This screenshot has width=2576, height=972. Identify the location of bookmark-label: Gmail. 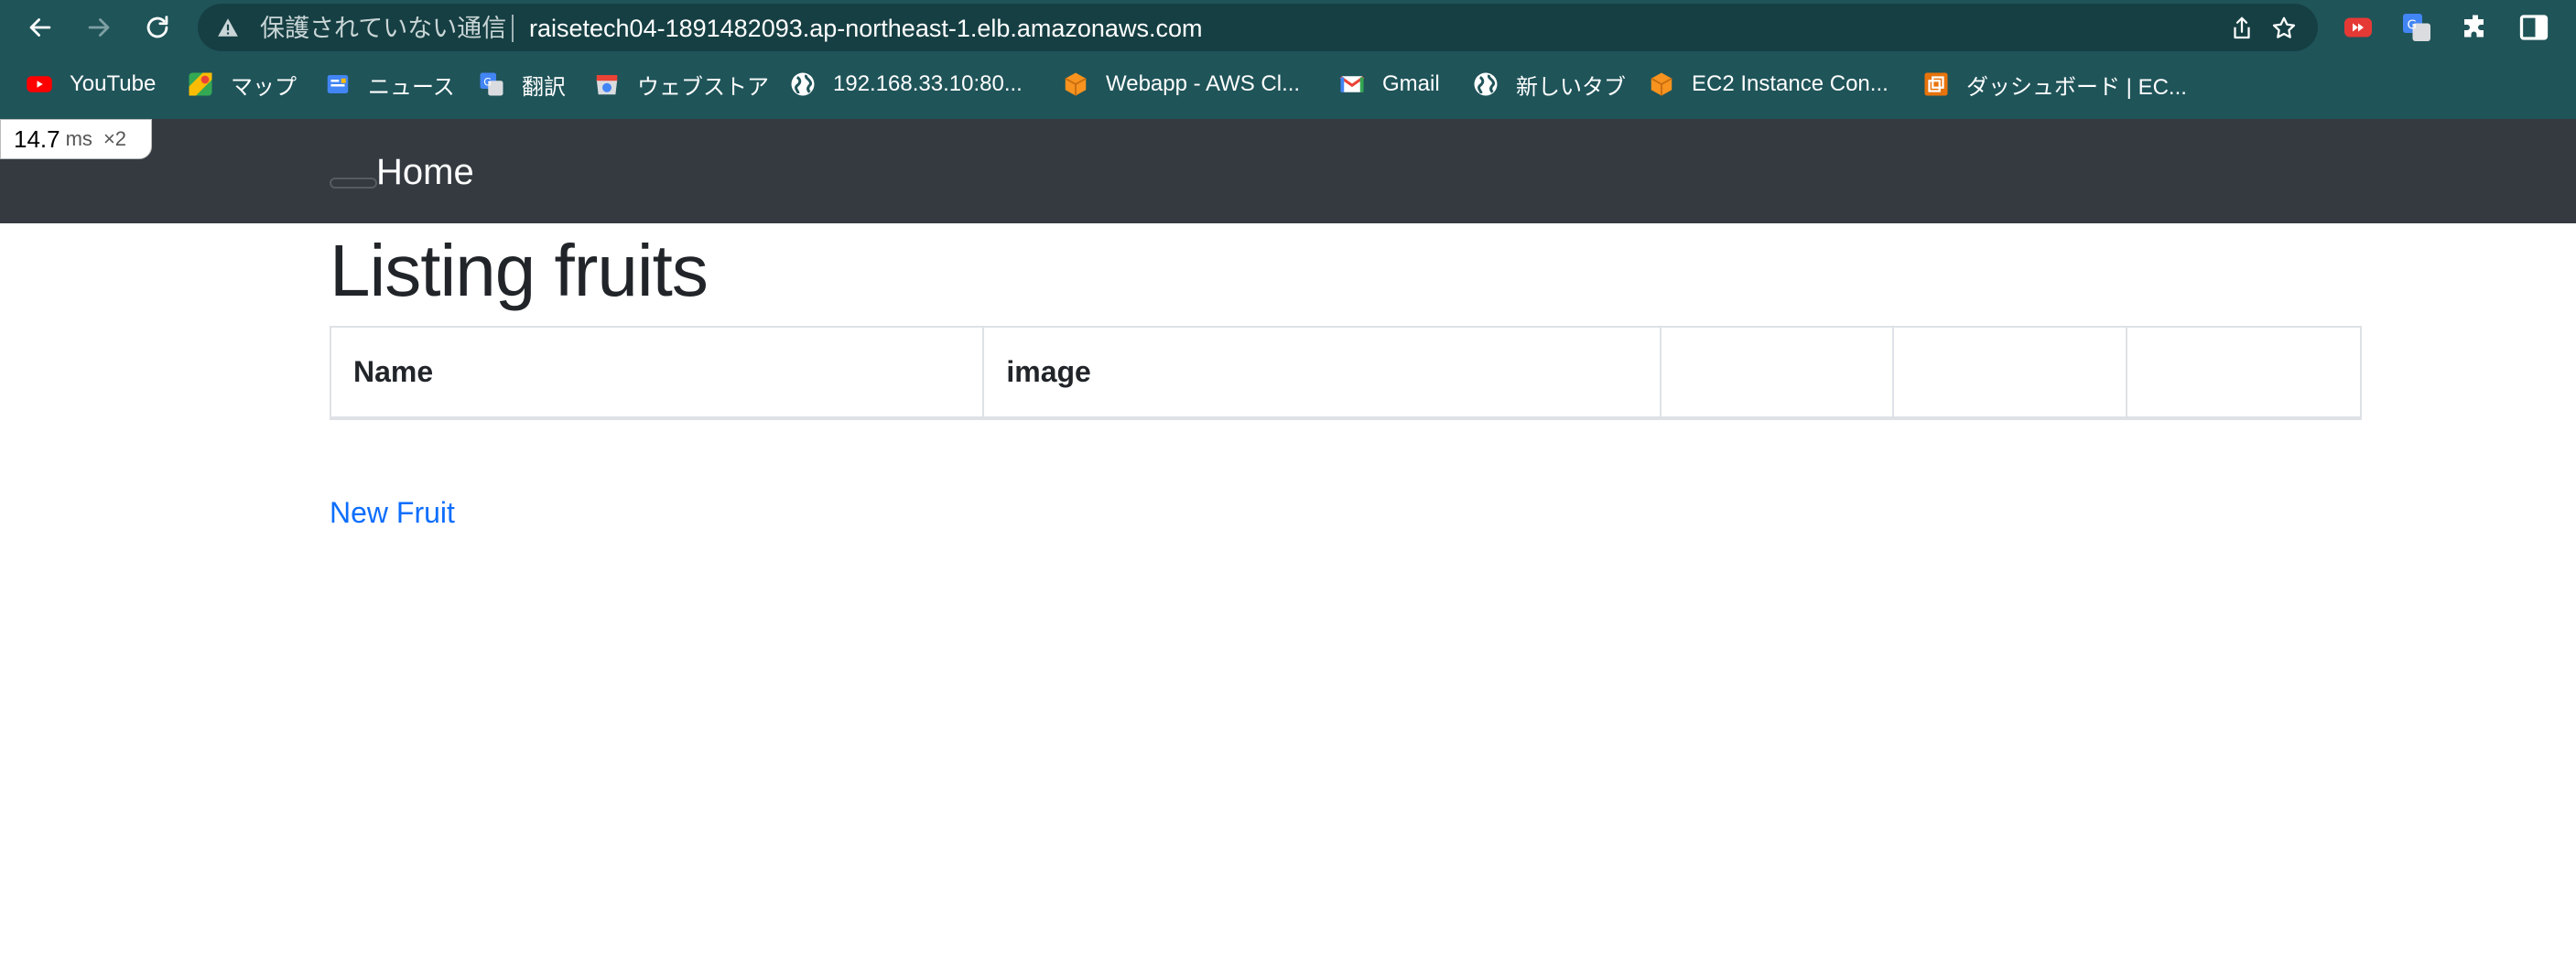
(1411, 83).